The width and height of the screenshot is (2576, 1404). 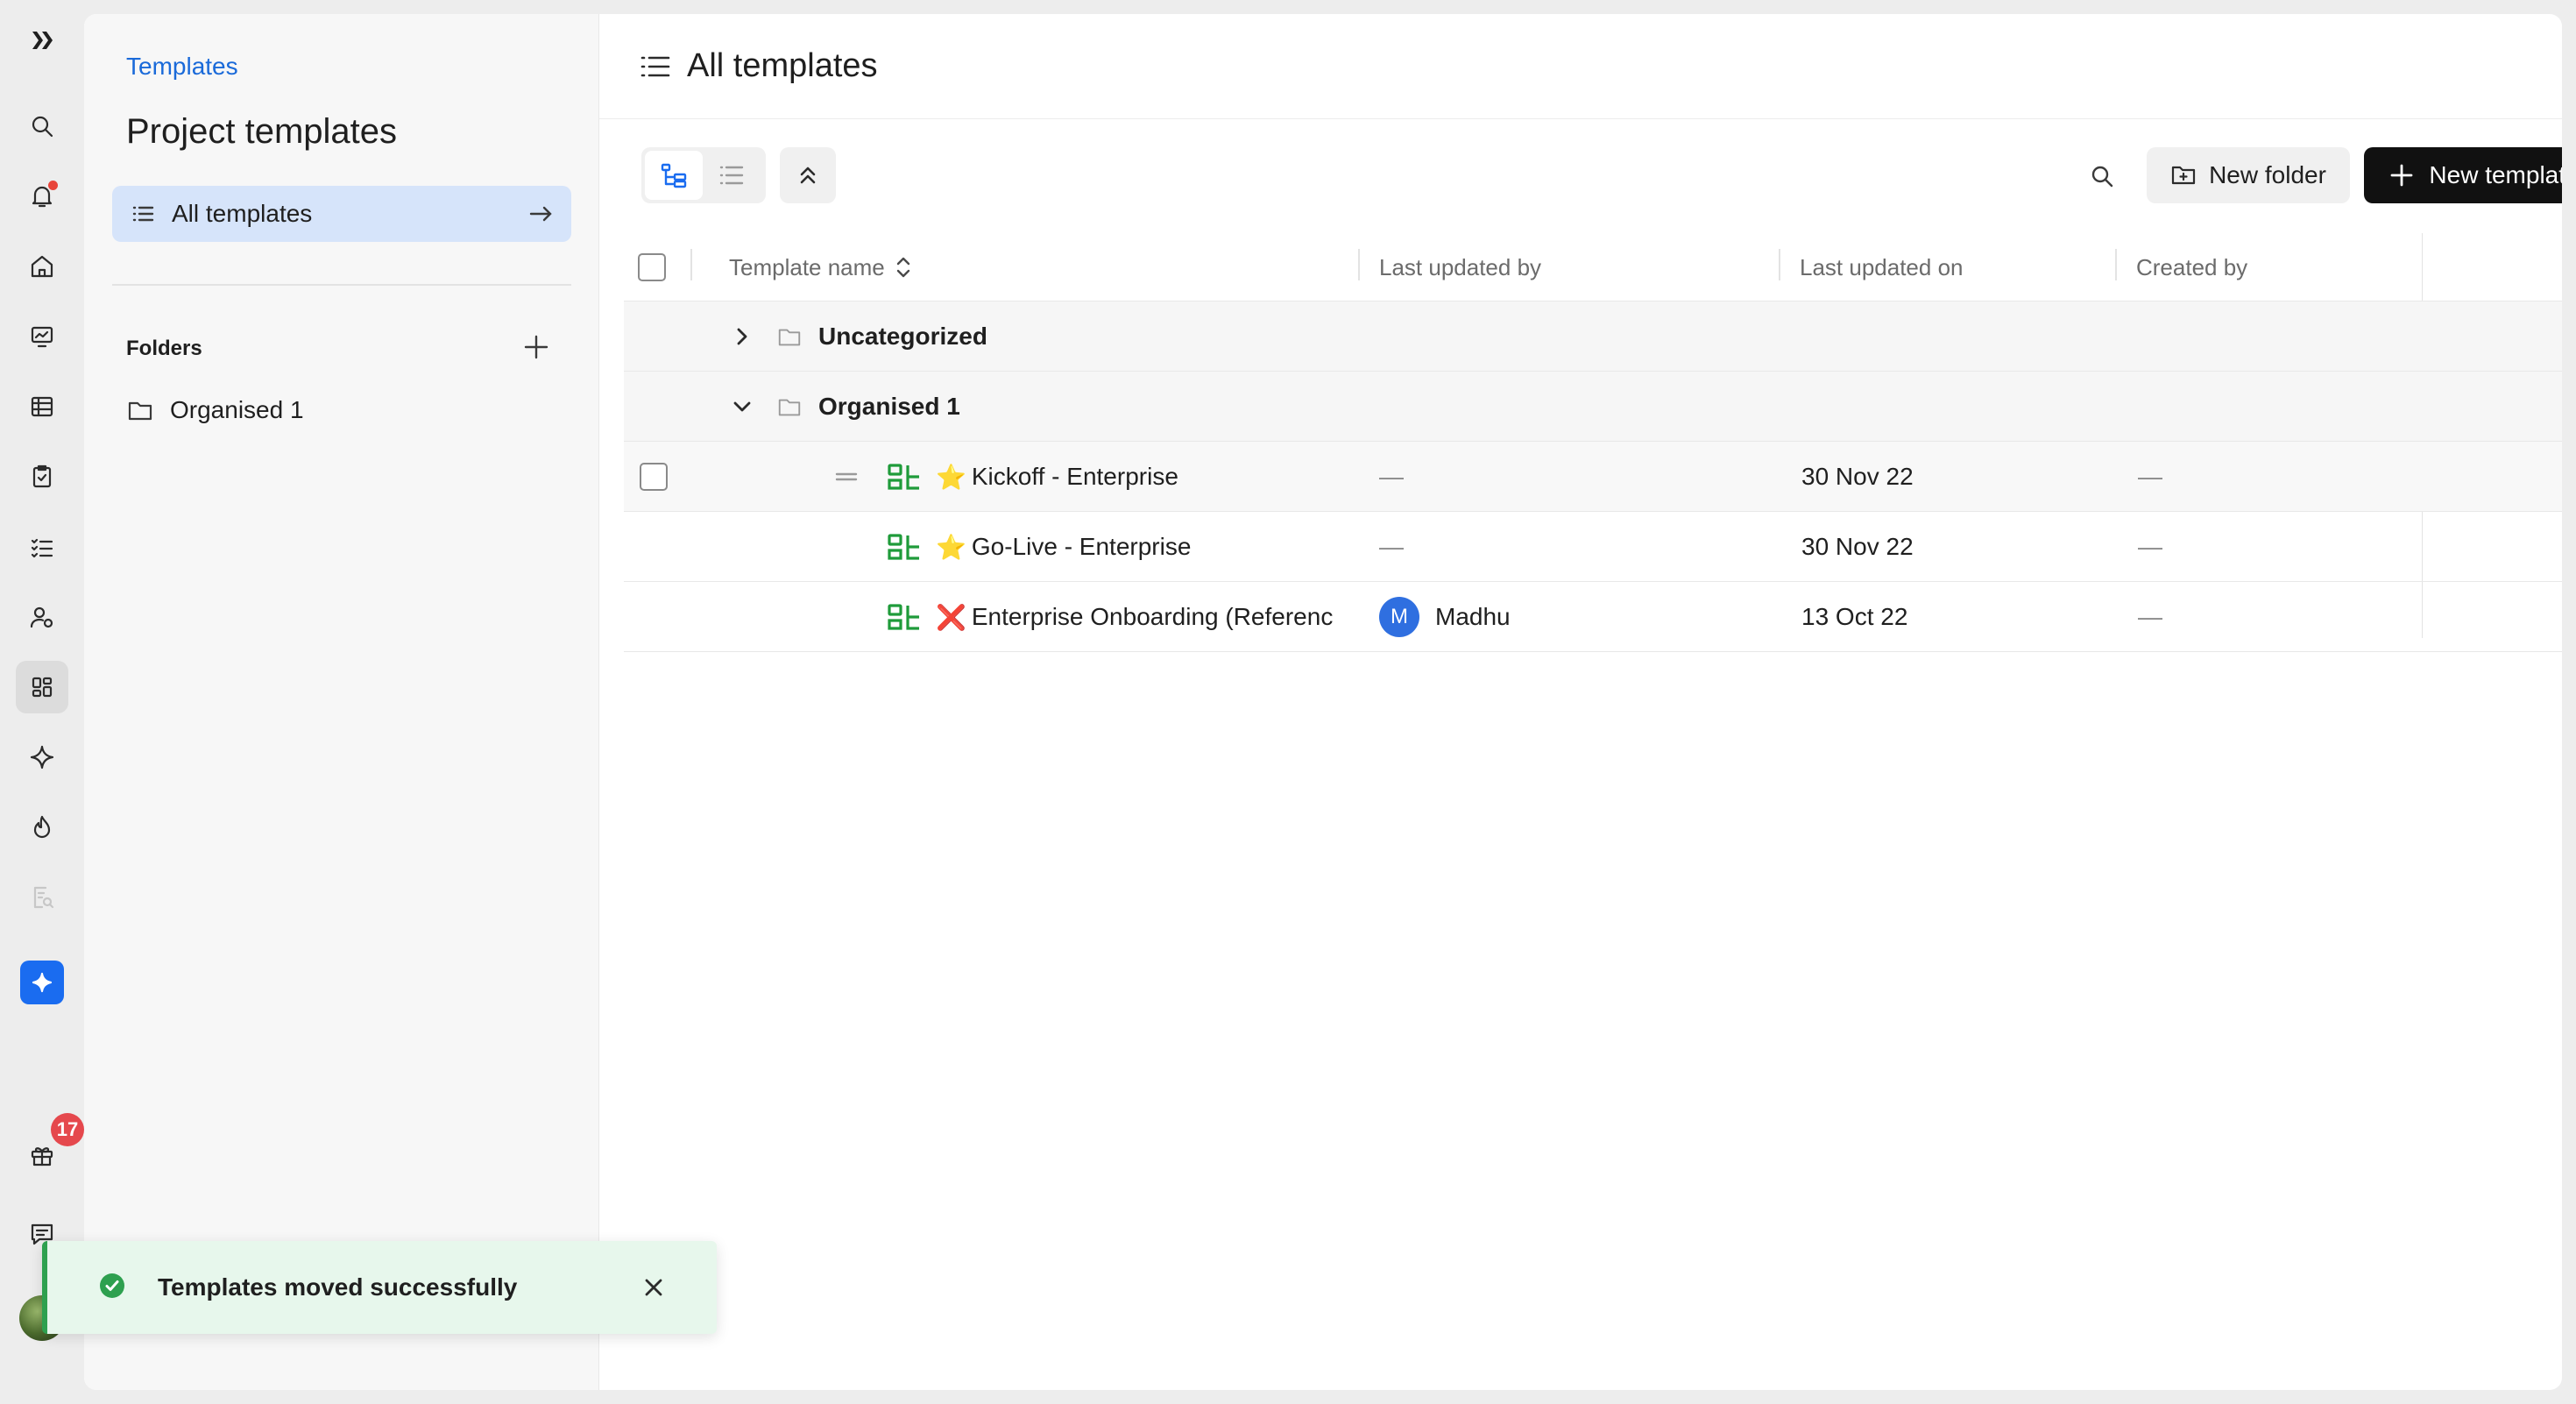 I want to click on tree-view-icon, so click(x=674, y=175).